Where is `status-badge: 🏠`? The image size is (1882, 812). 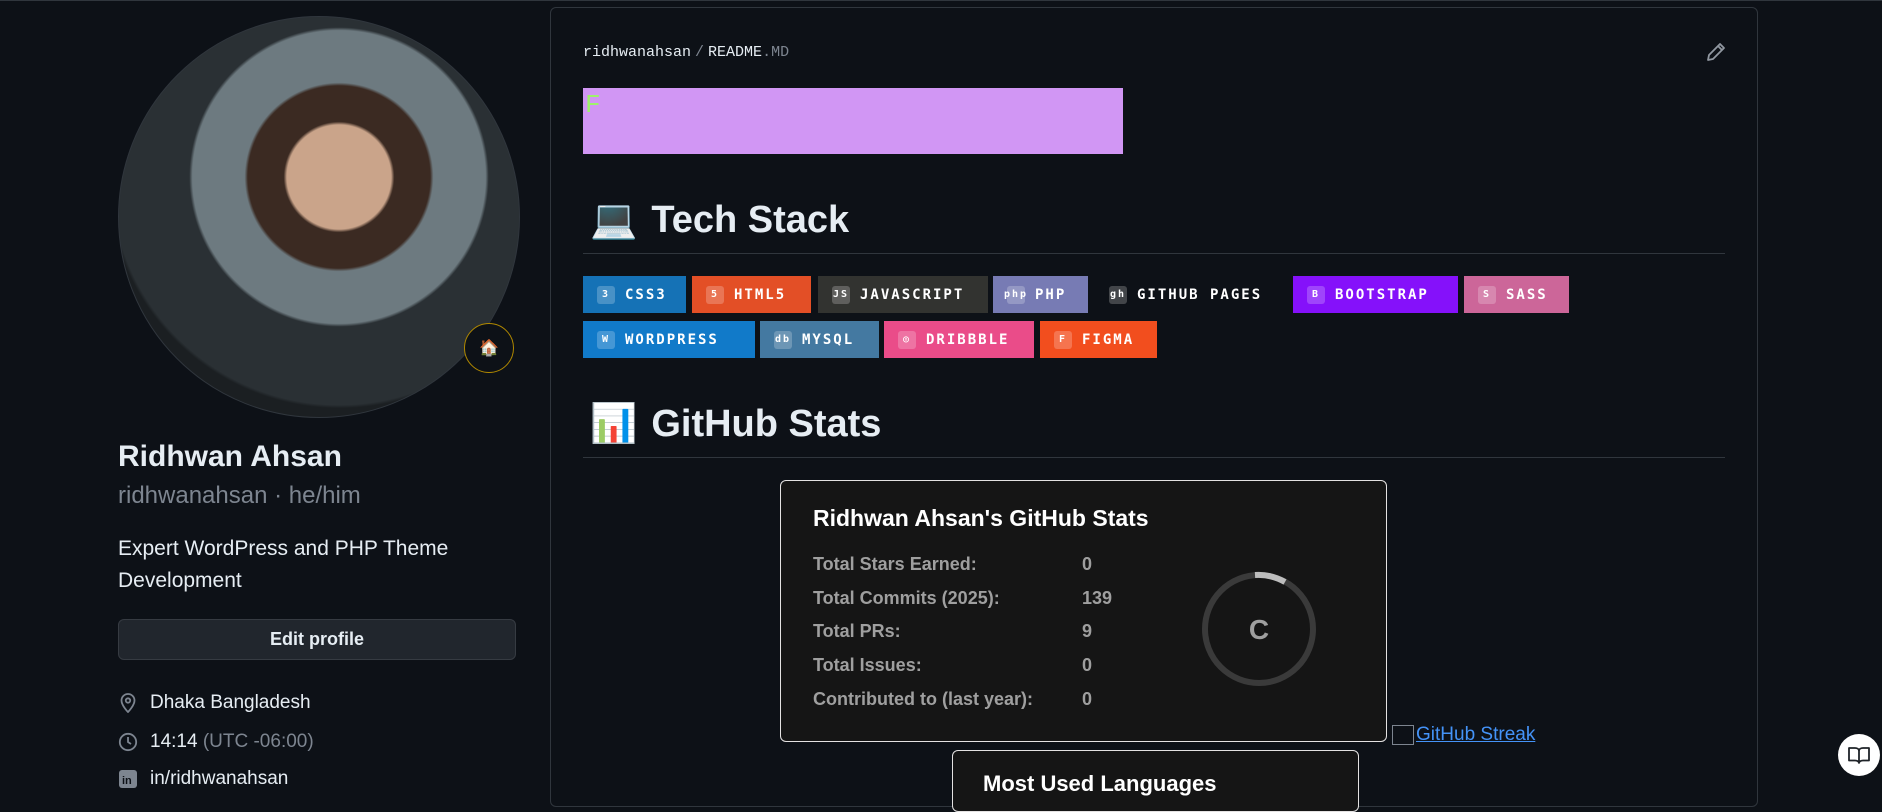
status-badge: 🏠 is located at coordinates (489, 348).